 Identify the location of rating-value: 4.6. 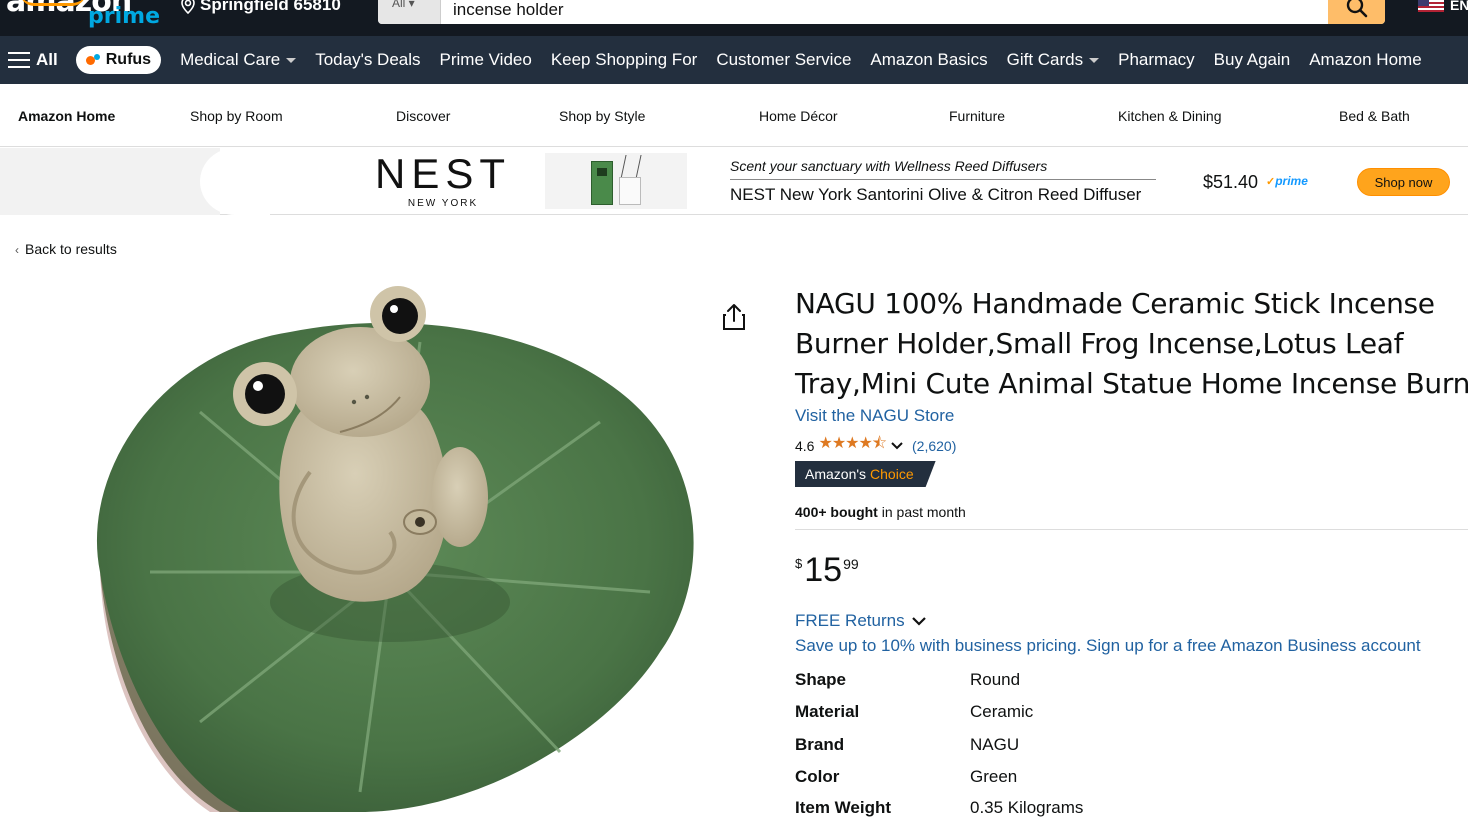
(805, 445).